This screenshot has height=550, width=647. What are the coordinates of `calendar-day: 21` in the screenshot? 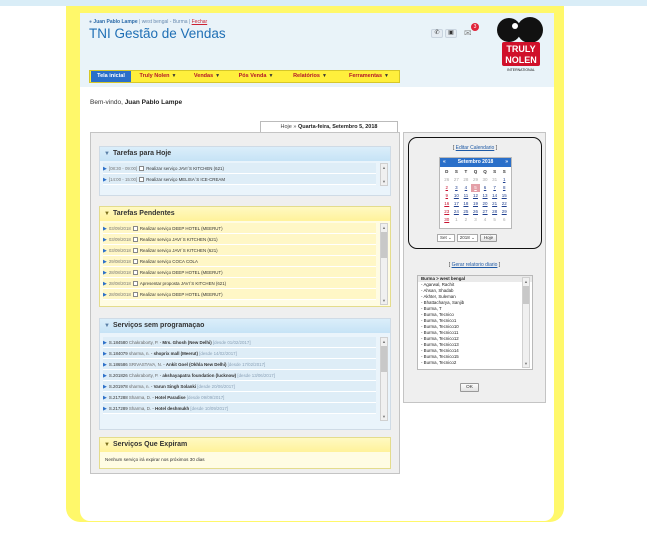 It's located at (495, 204).